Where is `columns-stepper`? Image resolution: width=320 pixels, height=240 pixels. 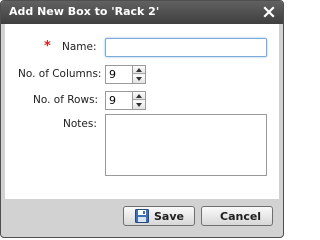 columns-stepper is located at coordinates (139, 74).